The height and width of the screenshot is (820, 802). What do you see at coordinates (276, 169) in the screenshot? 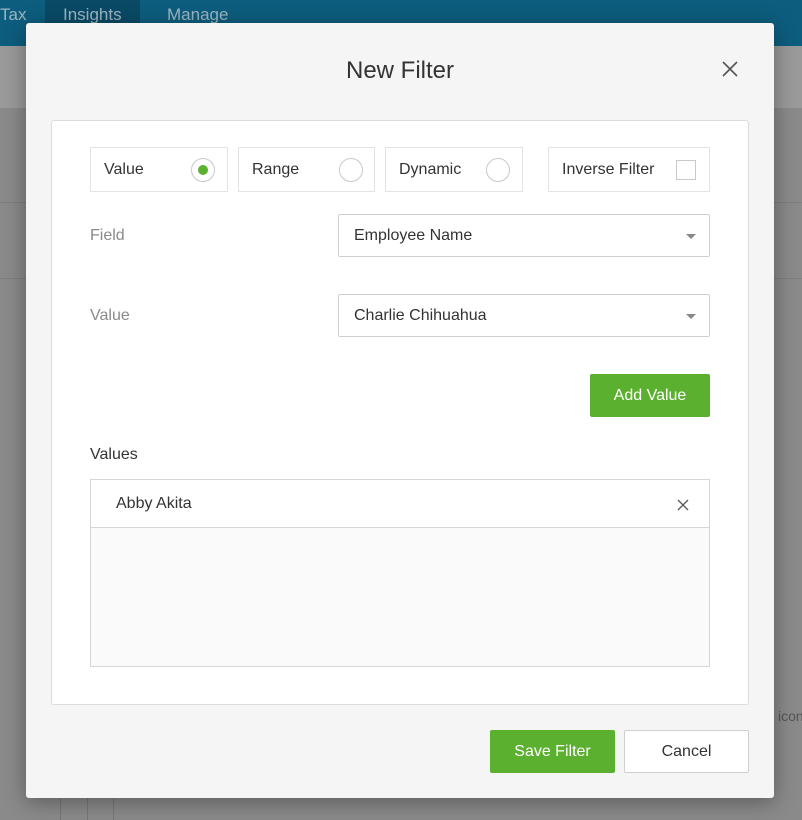
I see `filter-type-range-label: Range` at bounding box center [276, 169].